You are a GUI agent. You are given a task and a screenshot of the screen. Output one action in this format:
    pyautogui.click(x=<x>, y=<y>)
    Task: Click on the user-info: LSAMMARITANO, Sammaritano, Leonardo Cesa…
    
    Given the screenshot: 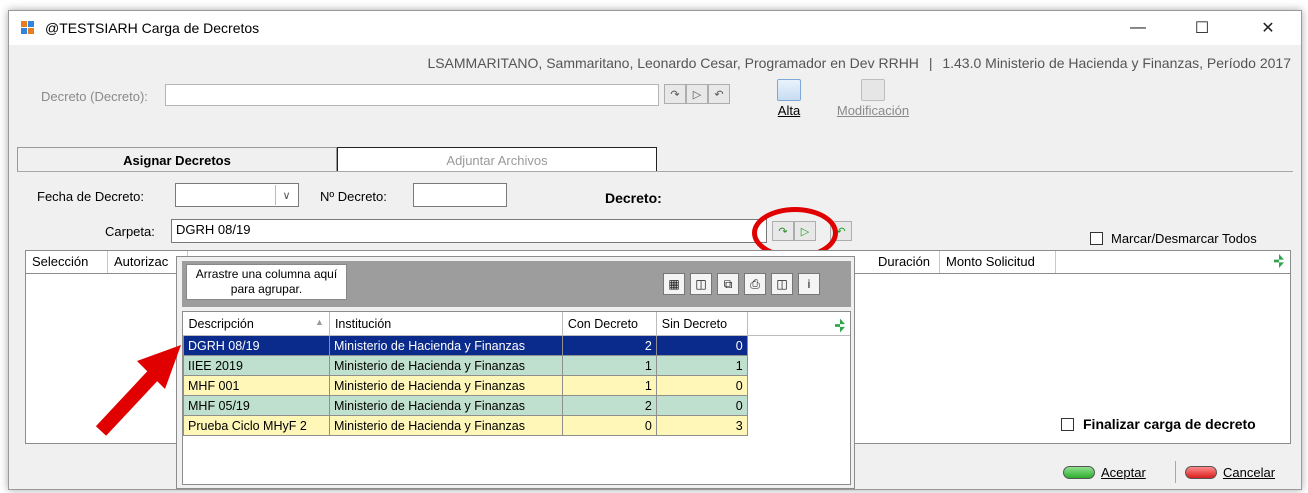 What is the action you would take?
    pyautogui.click(x=673, y=63)
    